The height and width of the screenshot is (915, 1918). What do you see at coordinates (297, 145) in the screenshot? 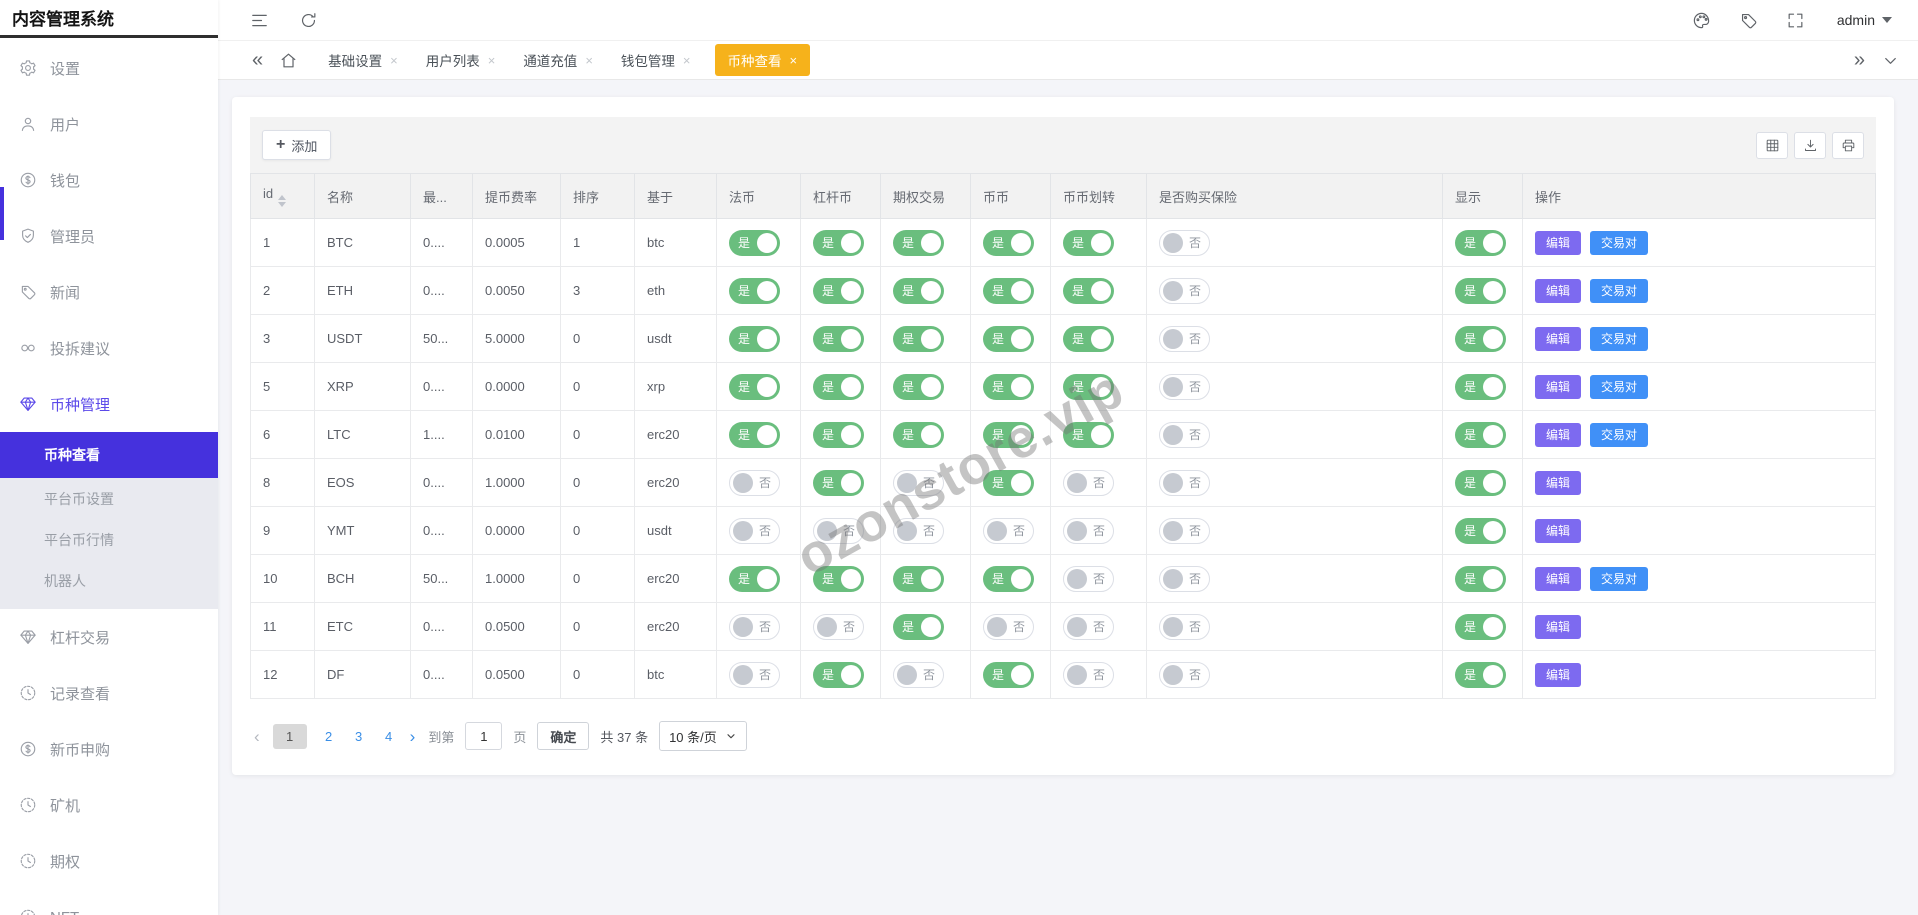
I see `add-button: + 添加` at bounding box center [297, 145].